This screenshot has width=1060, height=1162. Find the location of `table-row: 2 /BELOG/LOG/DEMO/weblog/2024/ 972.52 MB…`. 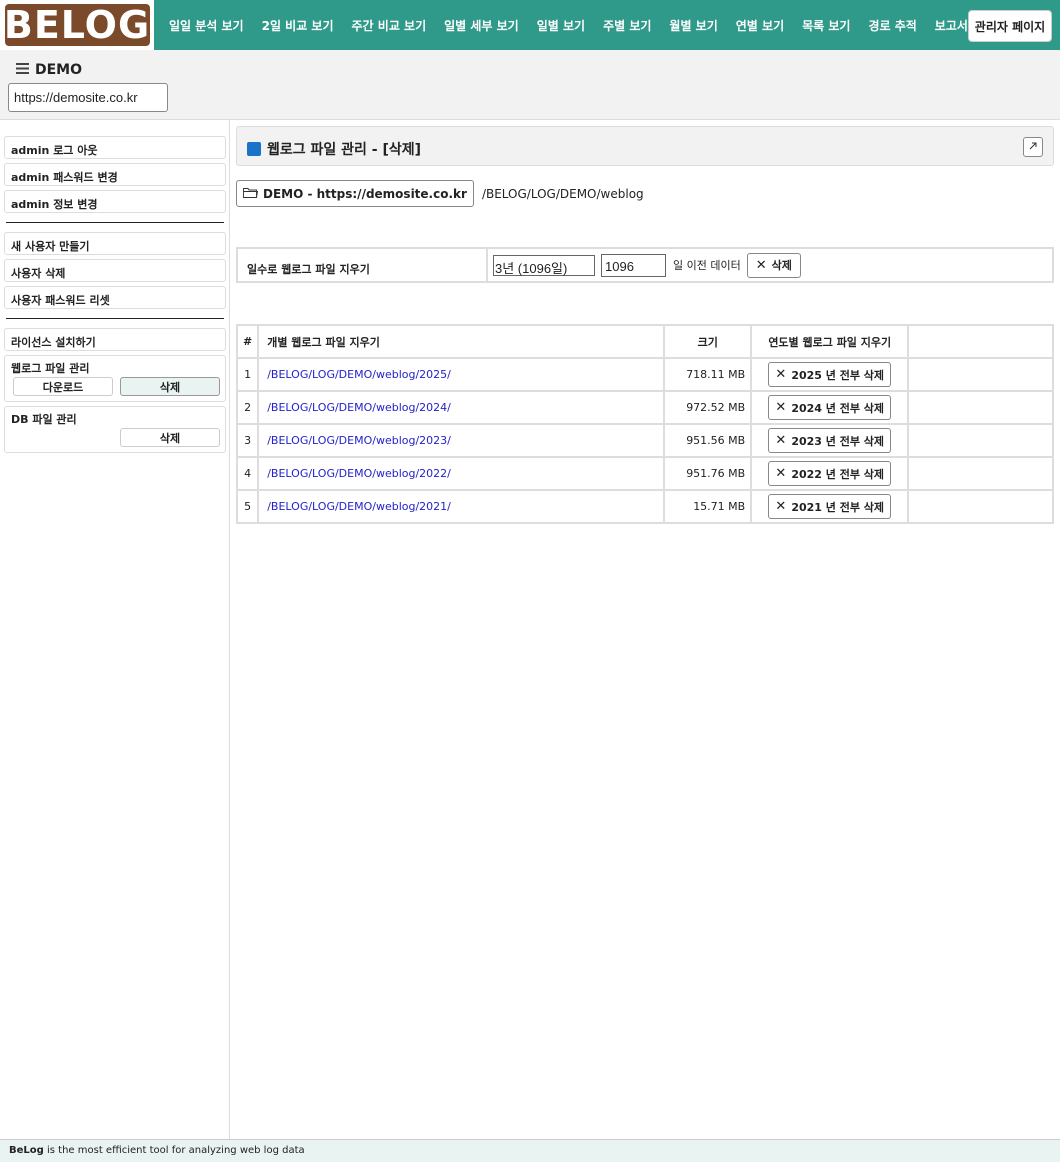

table-row: 2 /BELOG/LOG/DEMO/weblog/2024/ 972.52 MB… is located at coordinates (644, 407).